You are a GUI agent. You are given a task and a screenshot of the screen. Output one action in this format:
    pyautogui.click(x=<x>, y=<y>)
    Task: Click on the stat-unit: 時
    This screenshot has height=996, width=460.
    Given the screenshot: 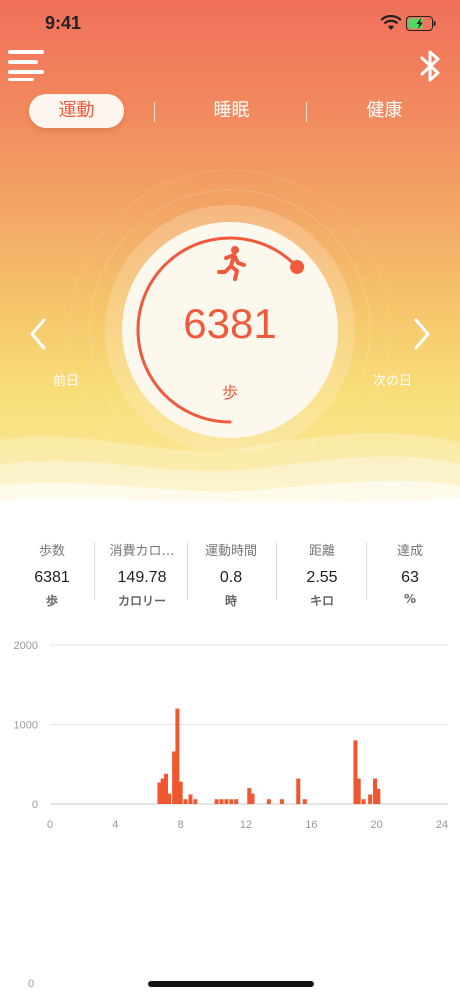 What is the action you would take?
    pyautogui.click(x=230, y=601)
    